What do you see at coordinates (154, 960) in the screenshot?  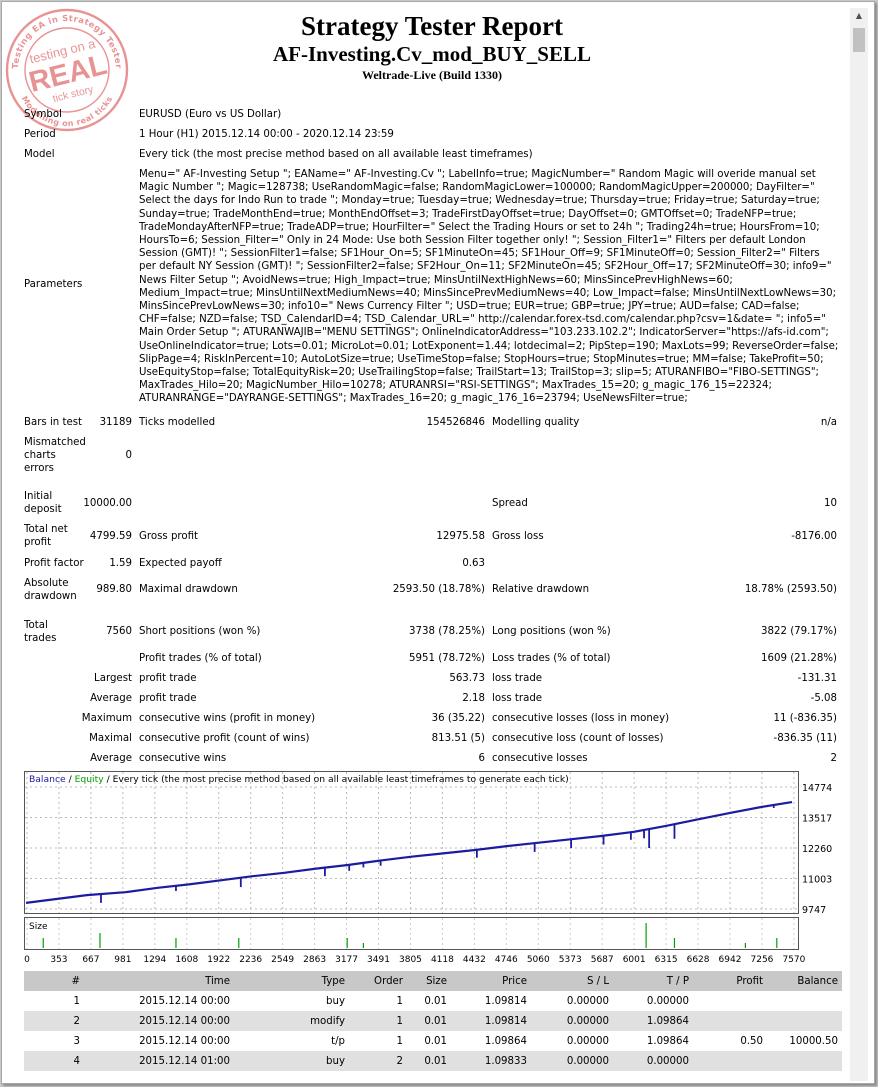 I see `x-tick-label: 1294` at bounding box center [154, 960].